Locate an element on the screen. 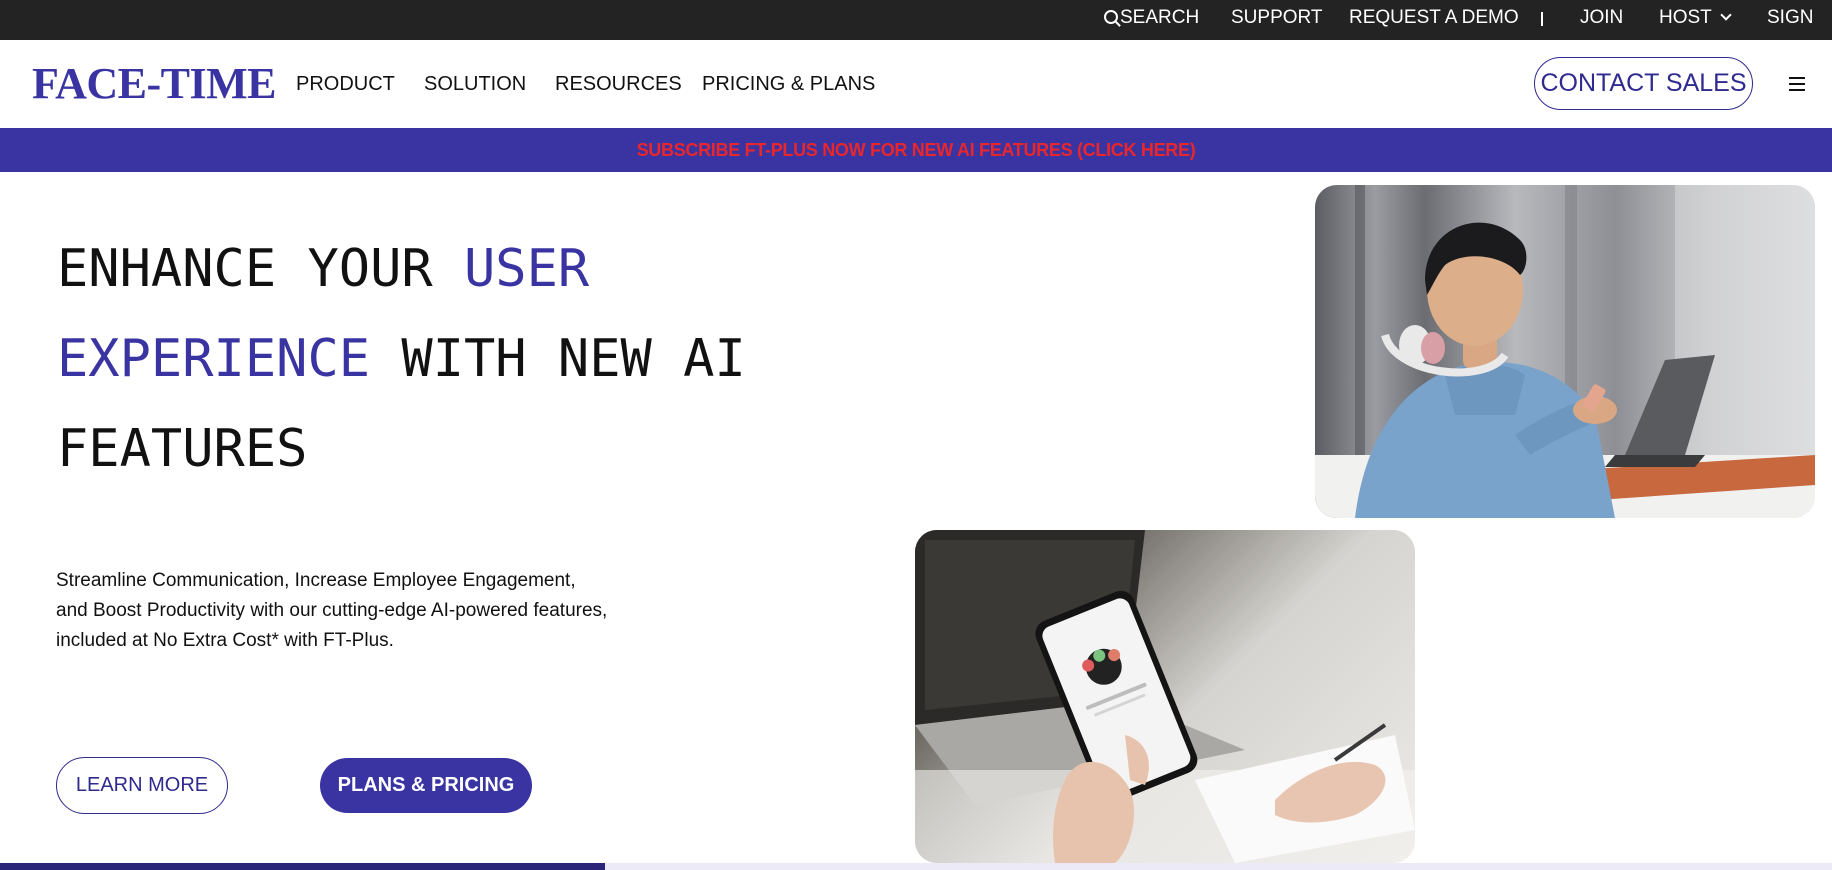 The height and width of the screenshot is (870, 1832). hero-photo-phone-hands is located at coordinates (1165, 696).